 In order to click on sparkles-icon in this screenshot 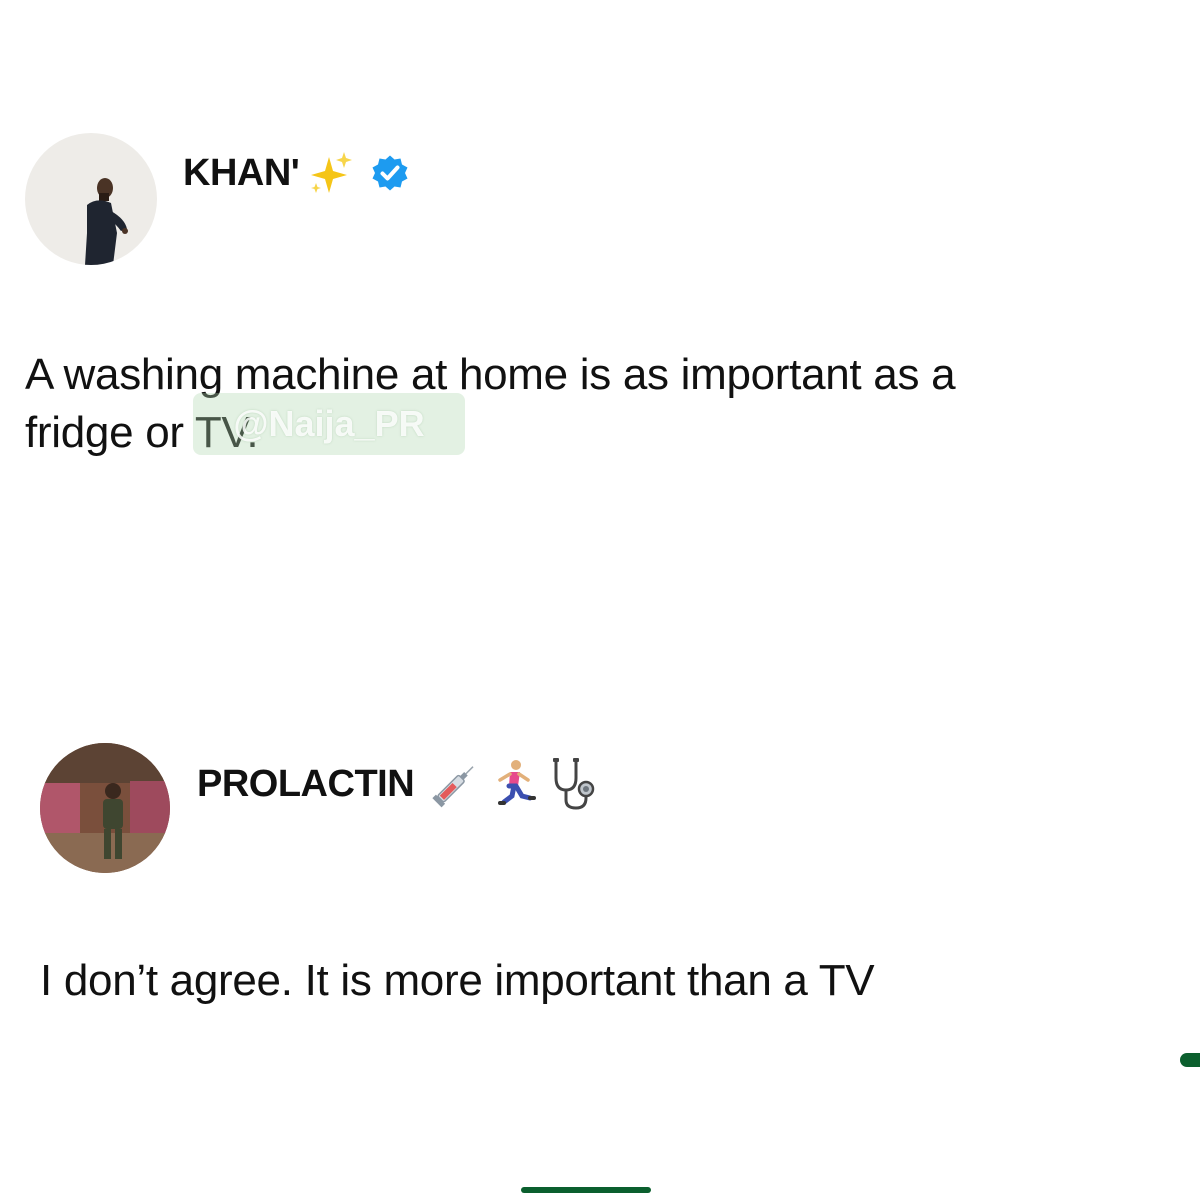, I will do `click(331, 173)`.